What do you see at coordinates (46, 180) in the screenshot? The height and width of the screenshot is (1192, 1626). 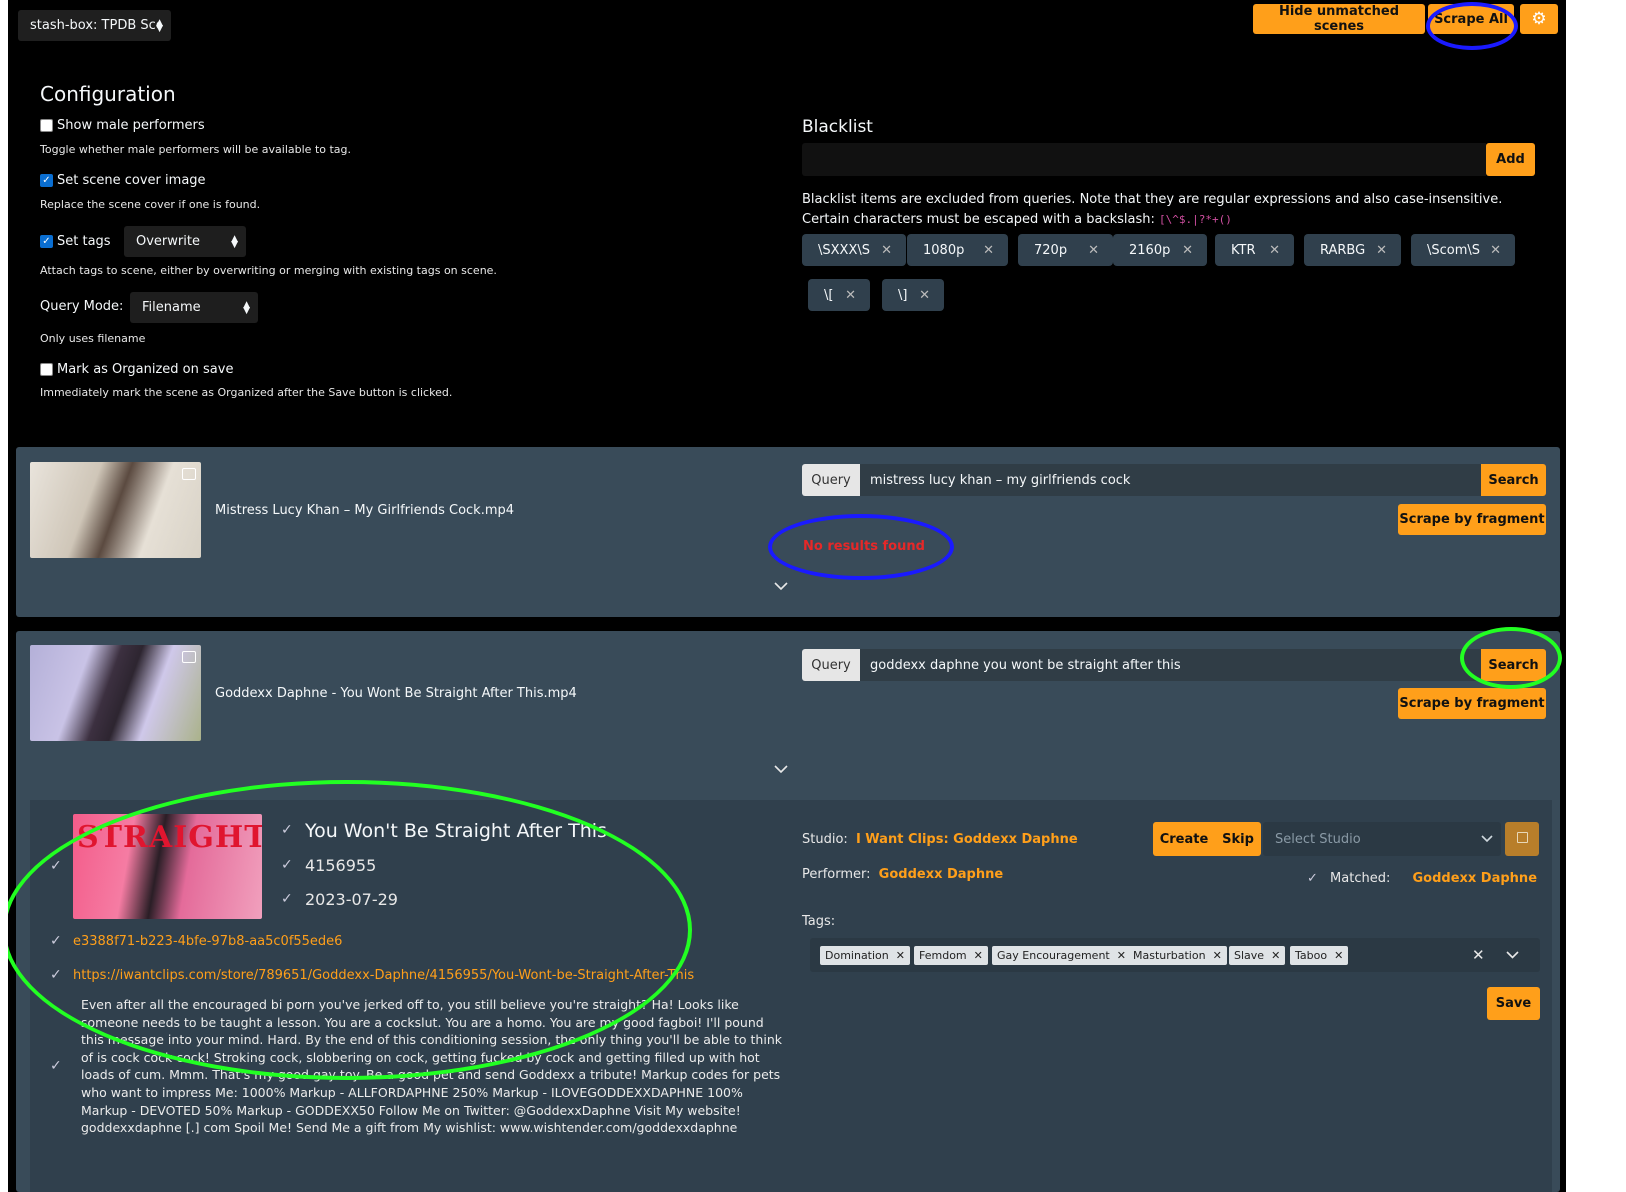 I see `set-cover-checkbox: ✓` at bounding box center [46, 180].